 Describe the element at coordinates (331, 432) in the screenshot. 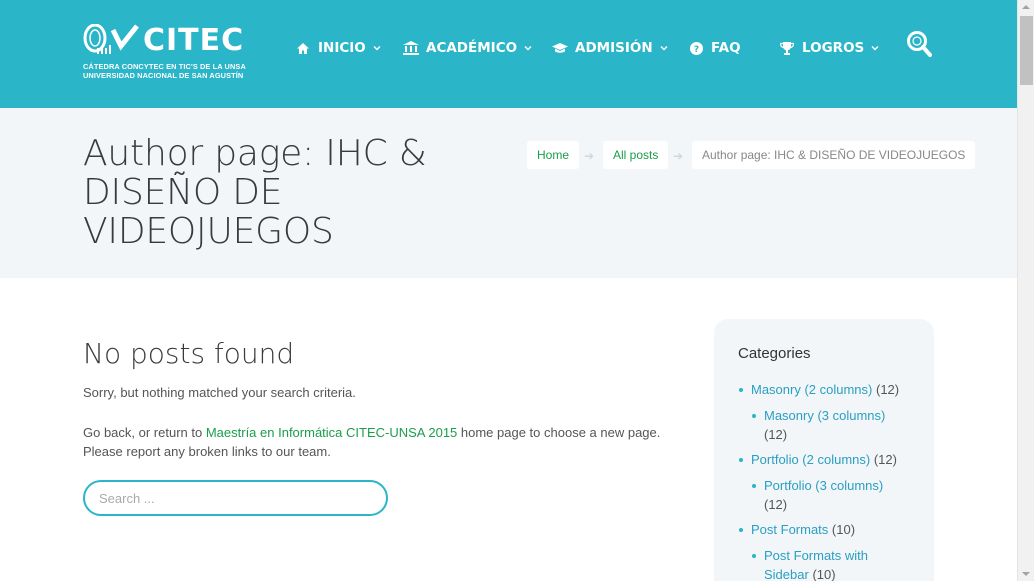

I see `home-site-link: Maestría en Informática CITEC-UNSA 2015` at that location.